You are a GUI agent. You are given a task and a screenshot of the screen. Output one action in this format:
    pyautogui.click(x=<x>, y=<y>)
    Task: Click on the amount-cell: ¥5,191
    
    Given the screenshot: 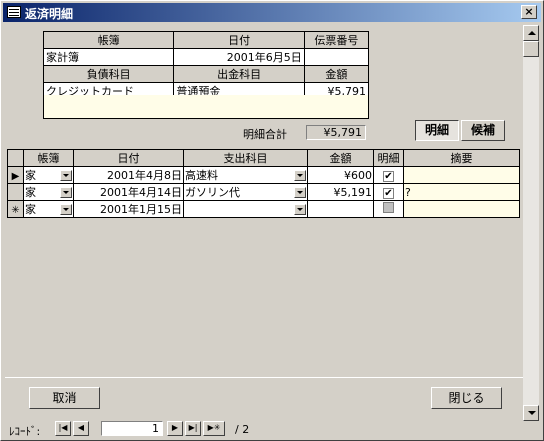 What is the action you would take?
    pyautogui.click(x=340, y=192)
    